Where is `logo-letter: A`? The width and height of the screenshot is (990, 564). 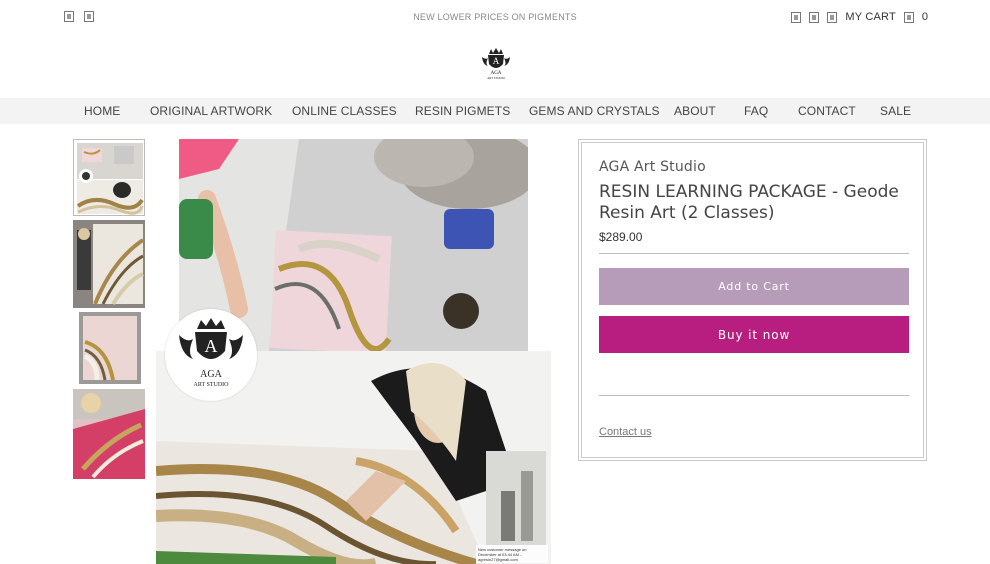
logo-letter: A is located at coordinates (496, 61).